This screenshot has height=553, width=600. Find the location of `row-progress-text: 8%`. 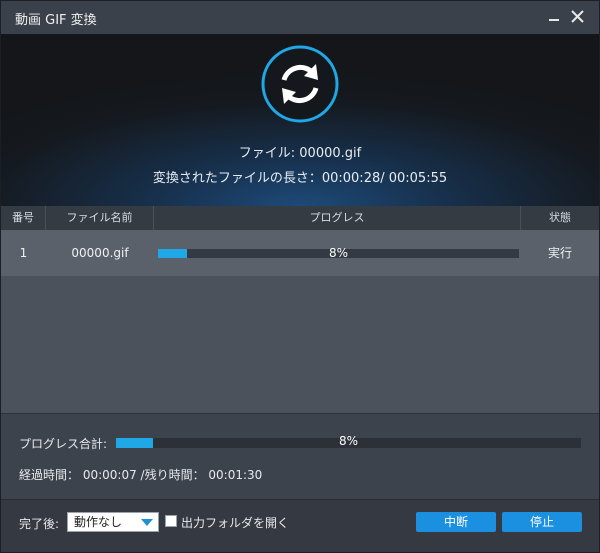

row-progress-text: 8% is located at coordinates (338, 253).